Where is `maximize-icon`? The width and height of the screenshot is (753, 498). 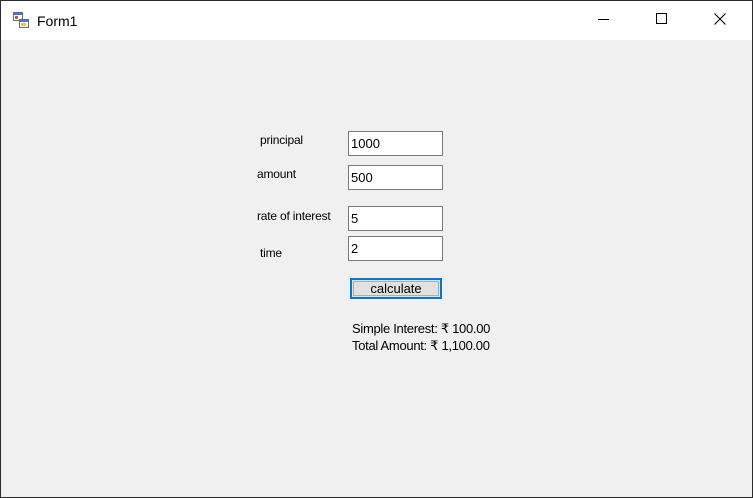
maximize-icon is located at coordinates (662, 21).